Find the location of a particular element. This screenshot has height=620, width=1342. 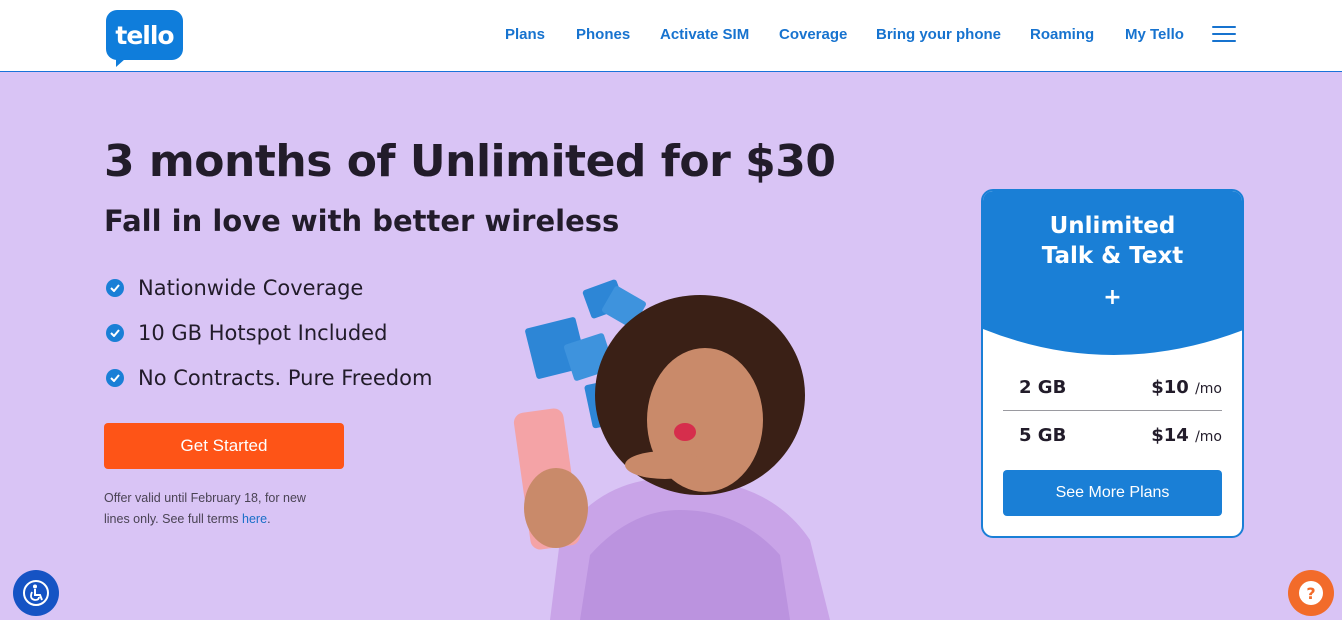

feature-item: No Contracts. Pure Freedom is located at coordinates (269, 378).